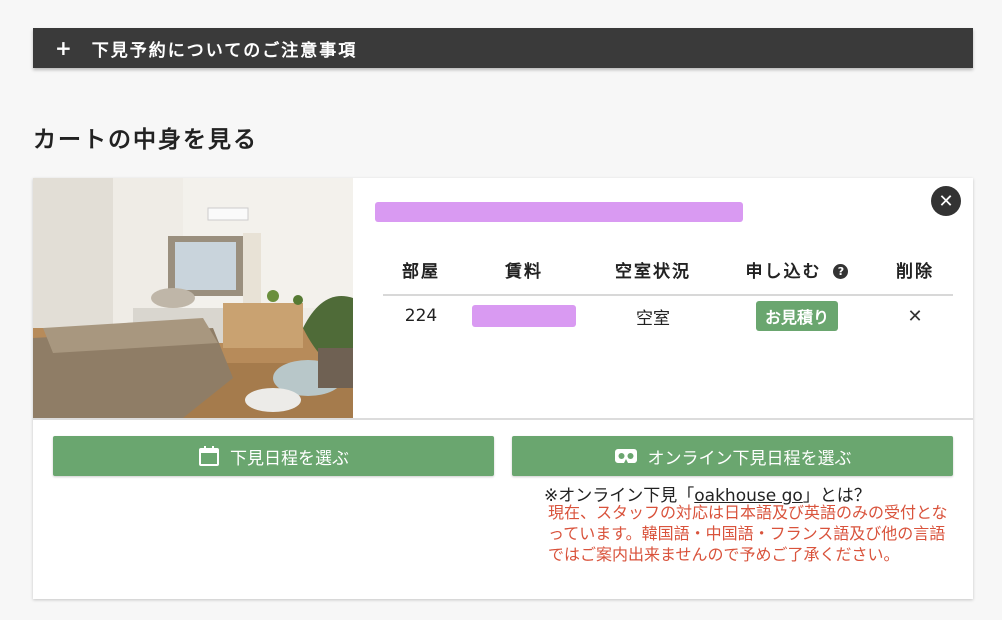  I want to click on room-photo, so click(193, 298).